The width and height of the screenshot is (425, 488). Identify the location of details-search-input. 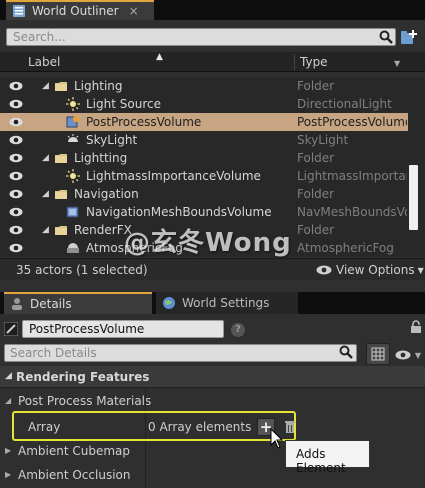
(170, 353).